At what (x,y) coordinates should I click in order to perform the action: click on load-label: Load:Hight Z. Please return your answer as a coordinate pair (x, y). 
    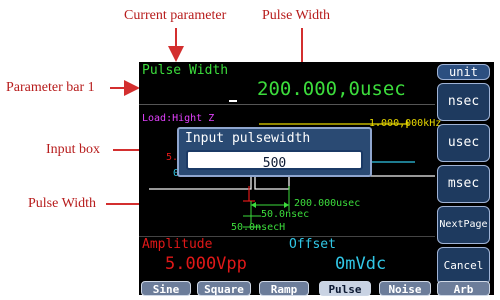
    Looking at the image, I should click on (178, 118).